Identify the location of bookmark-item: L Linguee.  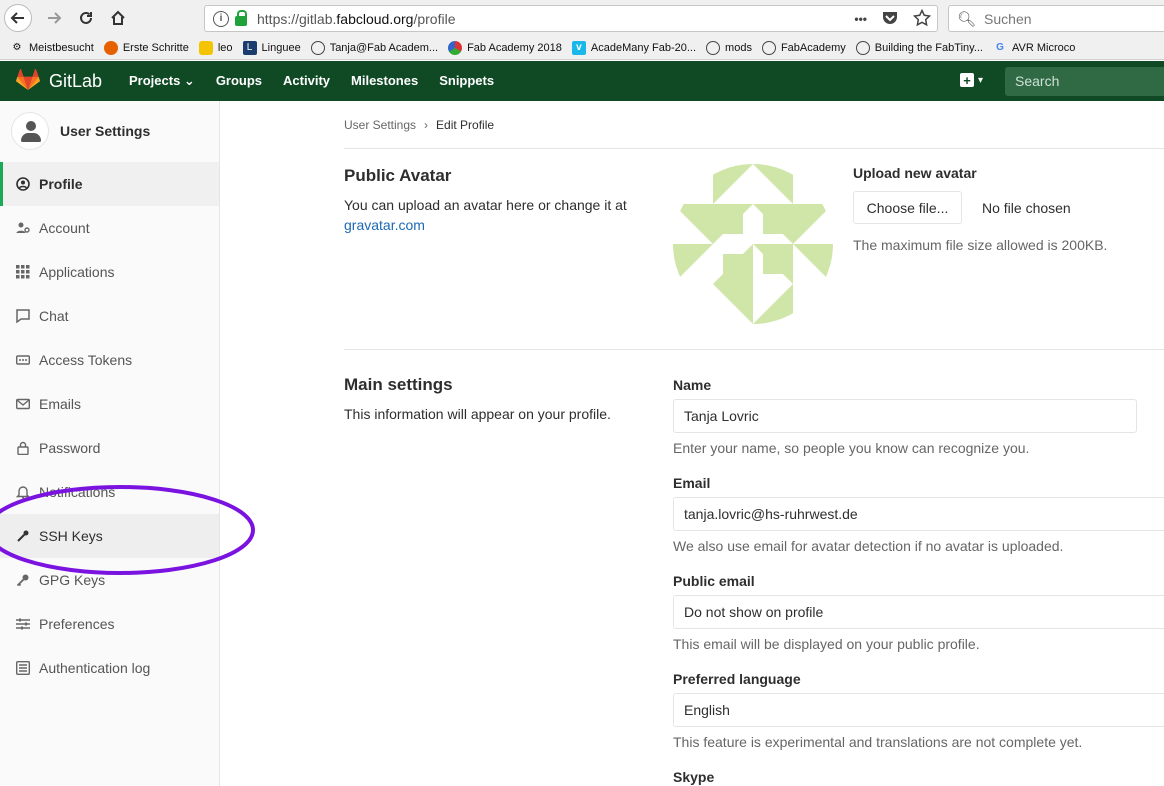
(271, 47).